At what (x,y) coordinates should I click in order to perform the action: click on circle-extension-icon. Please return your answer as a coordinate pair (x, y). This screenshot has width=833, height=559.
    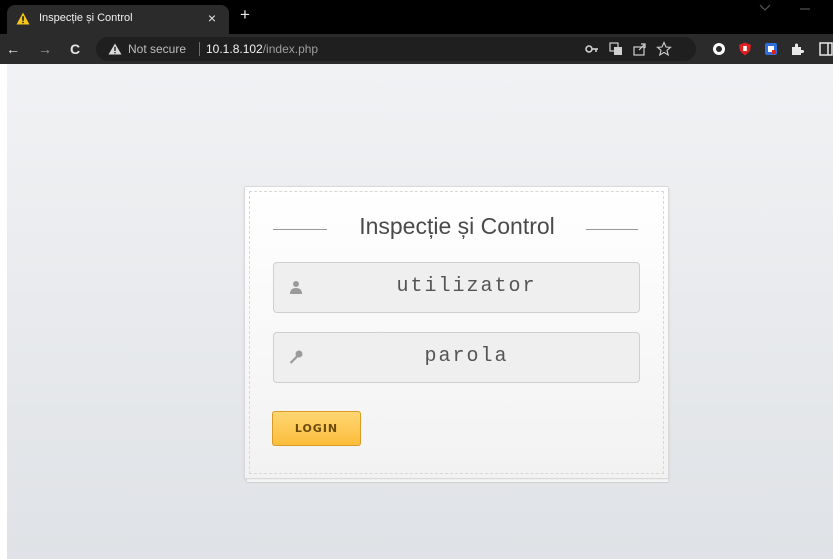
    Looking at the image, I should click on (719, 49).